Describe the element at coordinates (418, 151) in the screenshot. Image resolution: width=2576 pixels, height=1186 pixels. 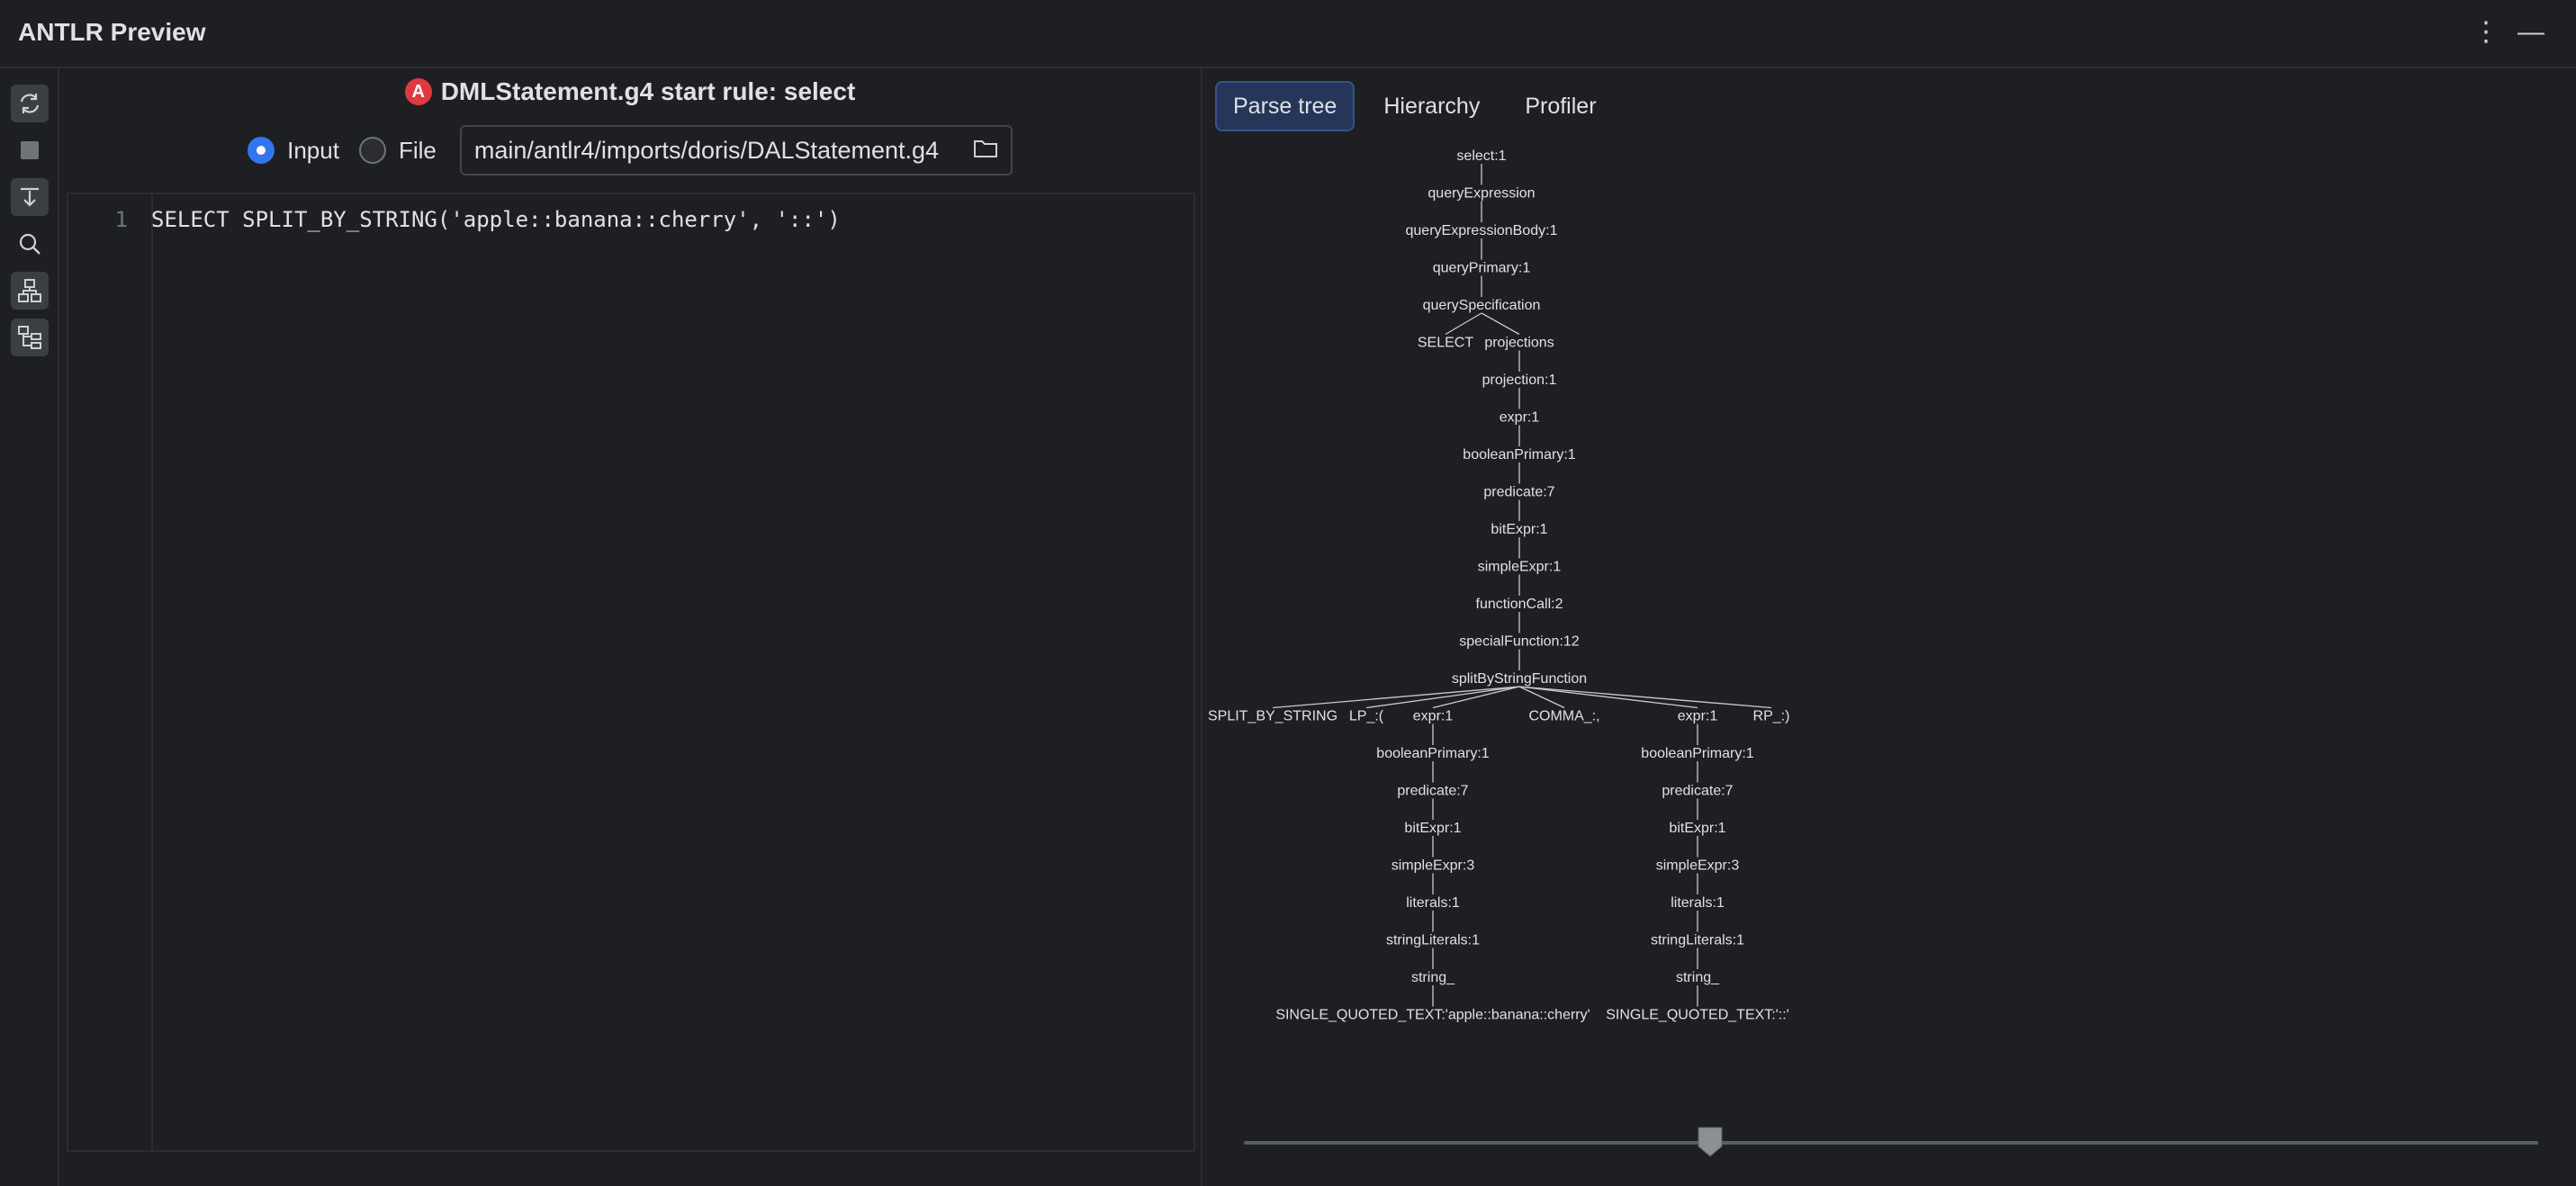
I see `file-radio-label: File` at that location.